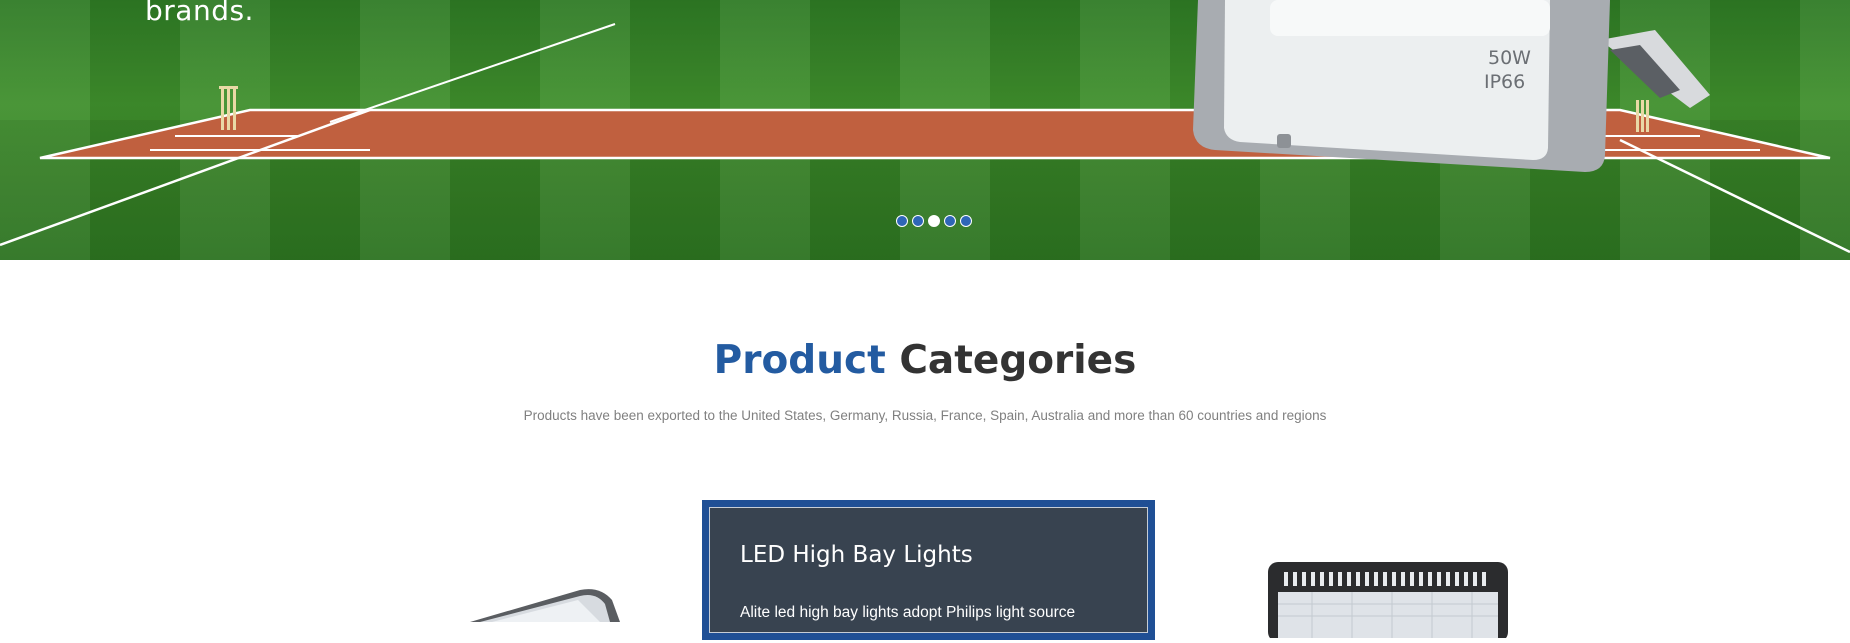 The height and width of the screenshot is (643, 1850). What do you see at coordinates (799, 360) in the screenshot?
I see `section-title-accent: Product` at bounding box center [799, 360].